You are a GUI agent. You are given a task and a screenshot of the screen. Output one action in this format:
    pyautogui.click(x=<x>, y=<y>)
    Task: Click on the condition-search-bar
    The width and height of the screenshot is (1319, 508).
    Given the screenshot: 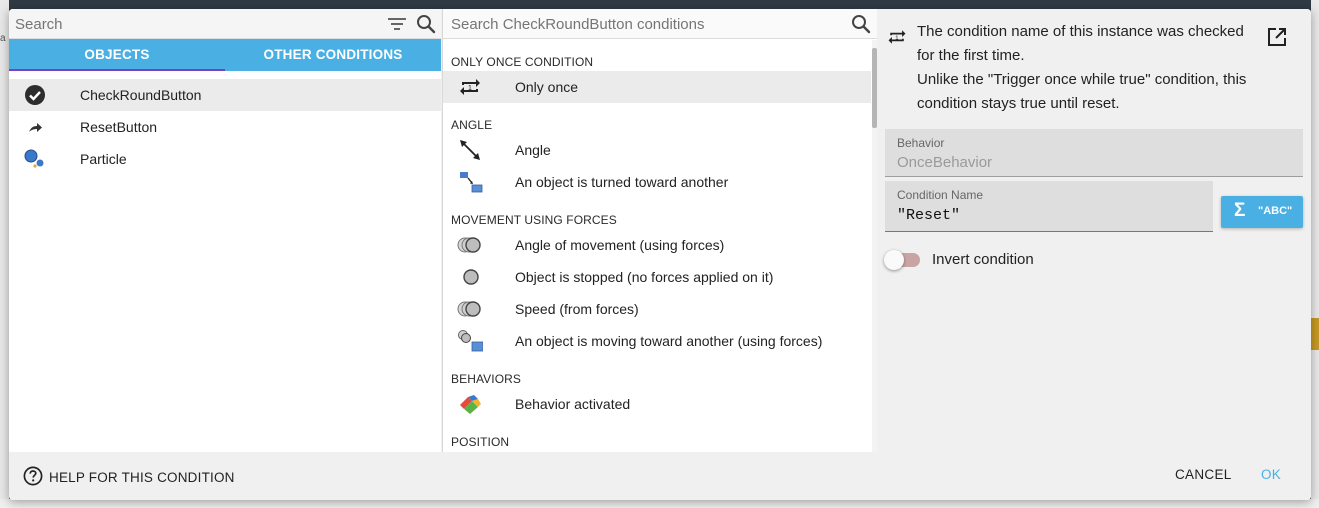 What is the action you would take?
    pyautogui.click(x=660, y=24)
    